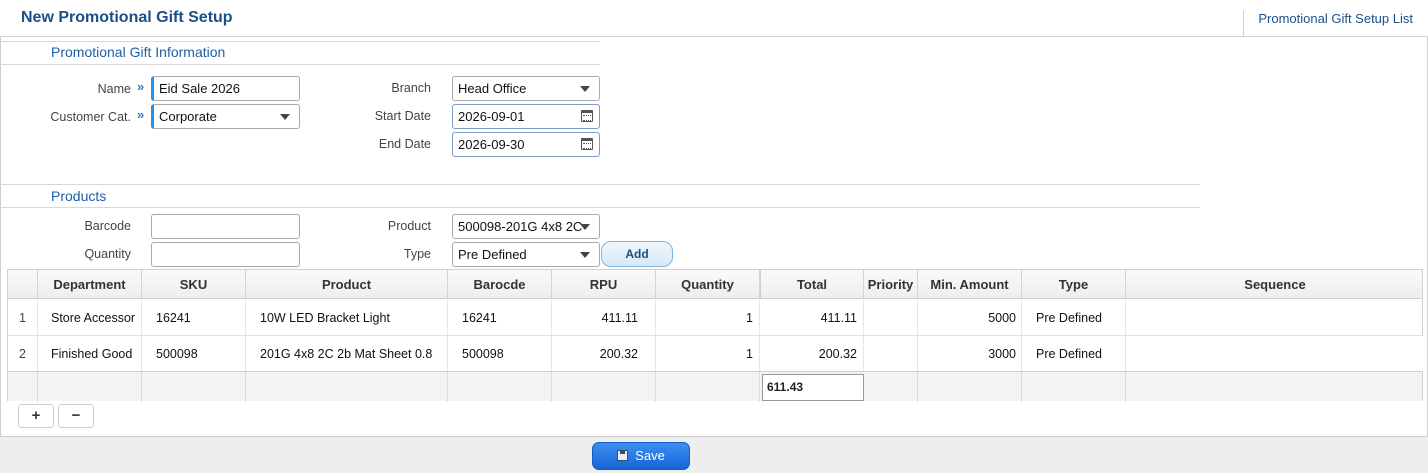  What do you see at coordinates (1074, 284) in the screenshot?
I see `column-header-type: Type` at bounding box center [1074, 284].